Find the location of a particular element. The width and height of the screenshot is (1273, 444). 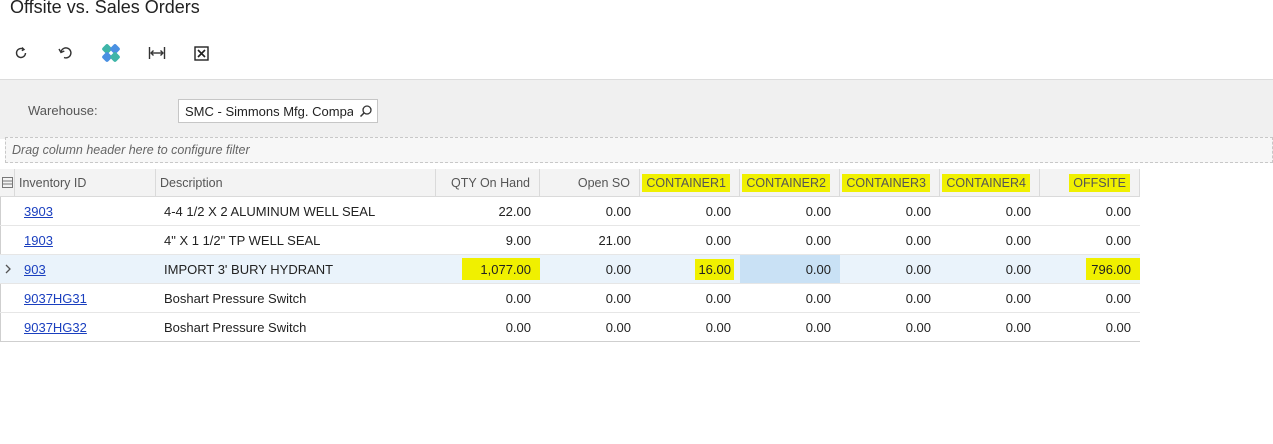

container2-header-label: CONTAINER2 is located at coordinates (786, 182).